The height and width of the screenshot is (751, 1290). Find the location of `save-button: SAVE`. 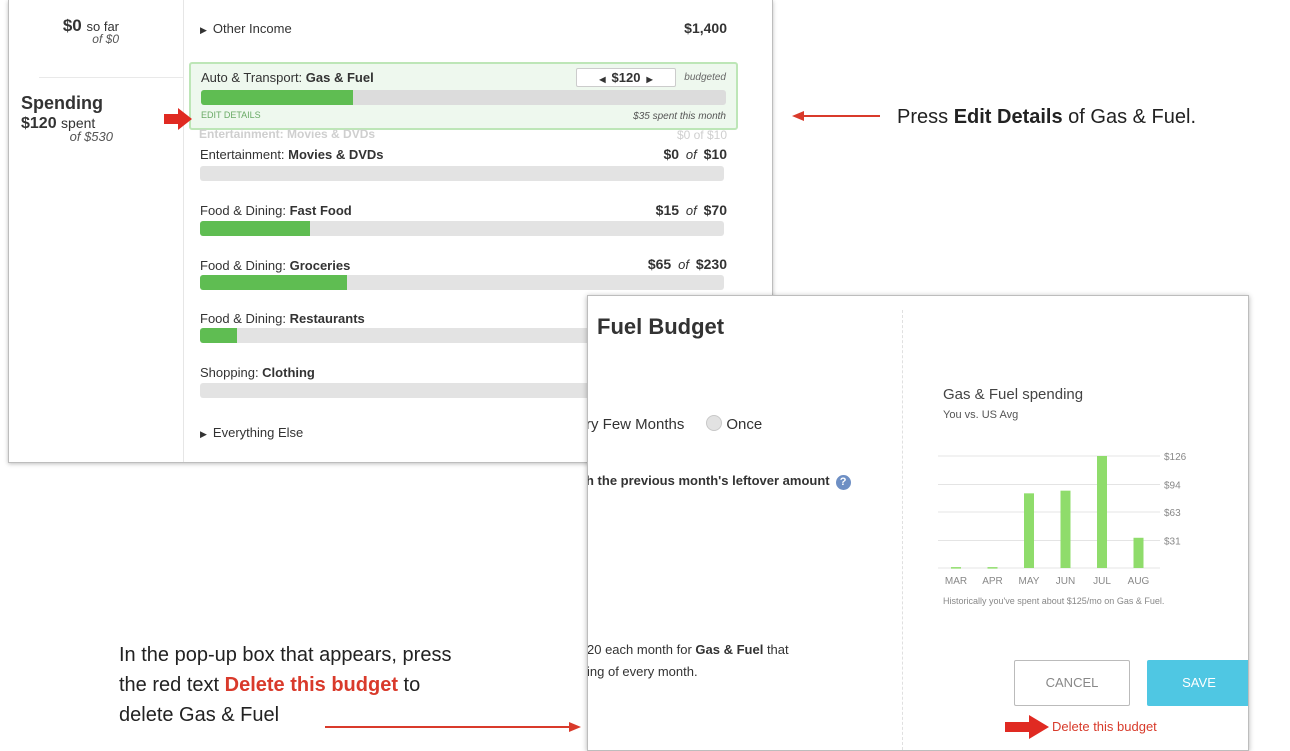

save-button: SAVE is located at coordinates (1197, 683).